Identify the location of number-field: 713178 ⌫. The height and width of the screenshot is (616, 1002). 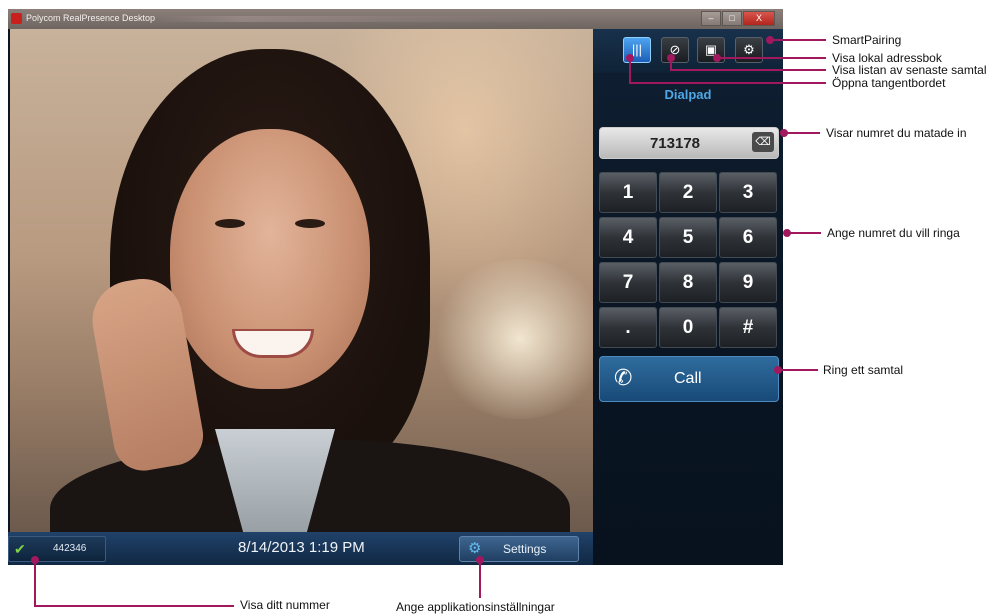
(689, 143).